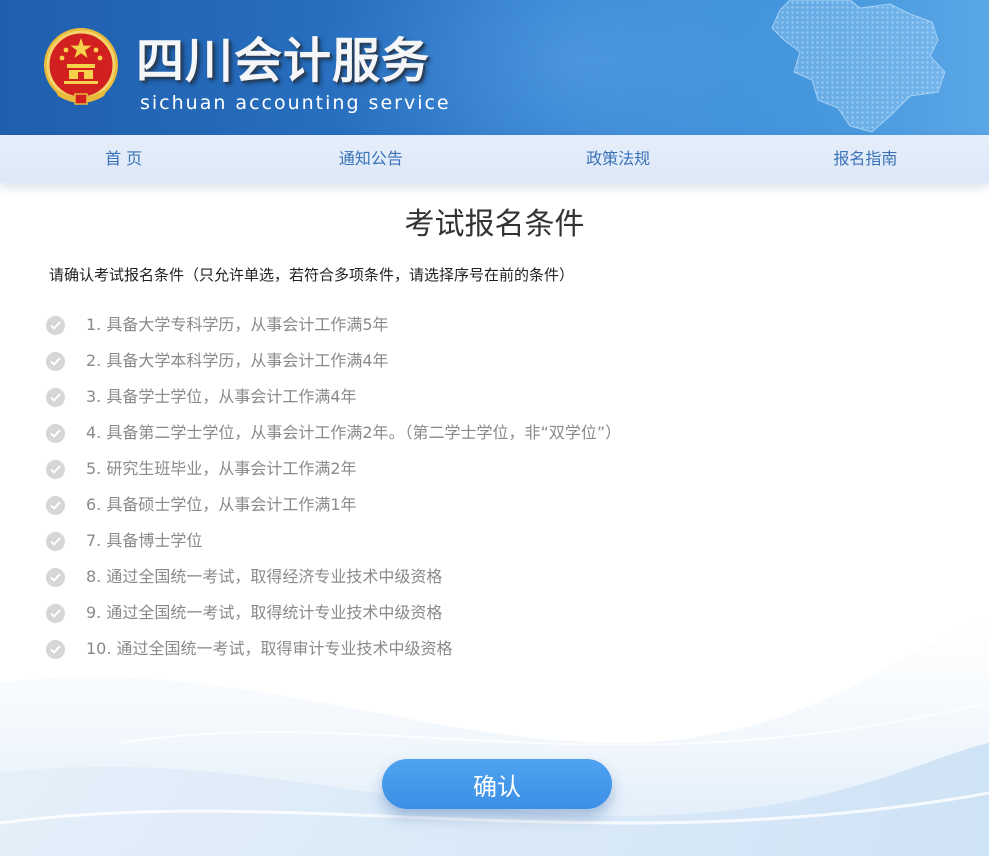 The width and height of the screenshot is (989, 856). I want to click on option-8: 8. 通过全国统一考试，取得经济专业技术中级资格, so click(333, 577).